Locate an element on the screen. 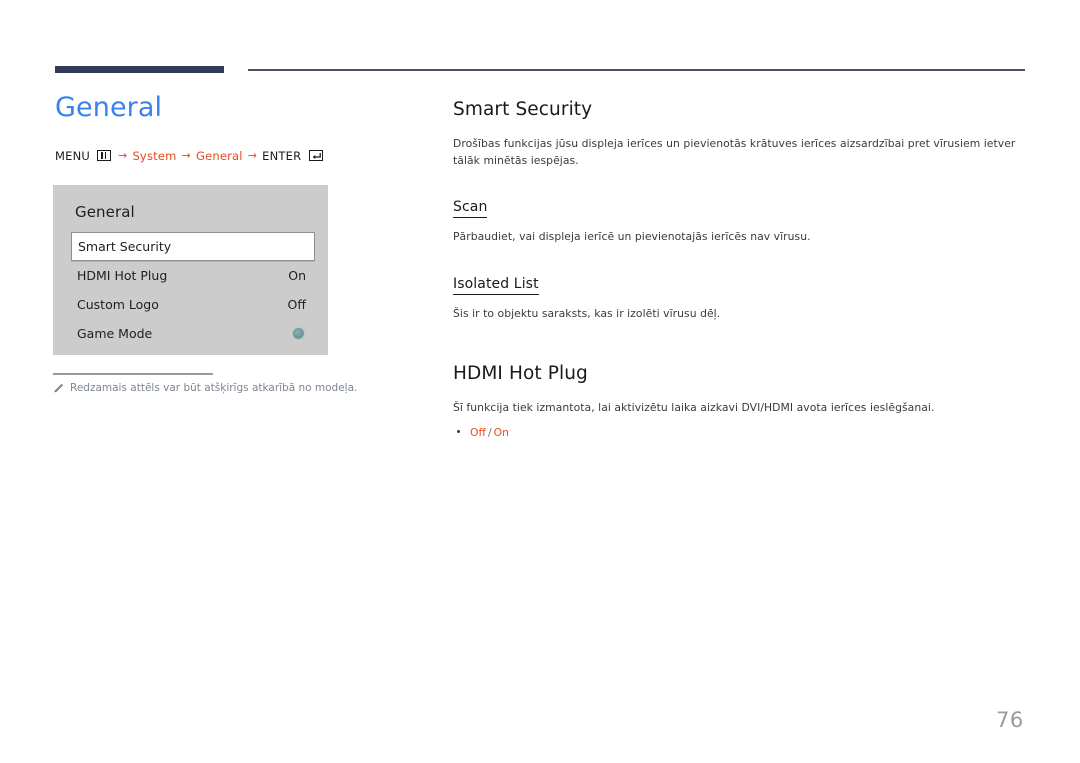 The image size is (1080, 763). osd-row-label: Smart Security is located at coordinates (125, 246).